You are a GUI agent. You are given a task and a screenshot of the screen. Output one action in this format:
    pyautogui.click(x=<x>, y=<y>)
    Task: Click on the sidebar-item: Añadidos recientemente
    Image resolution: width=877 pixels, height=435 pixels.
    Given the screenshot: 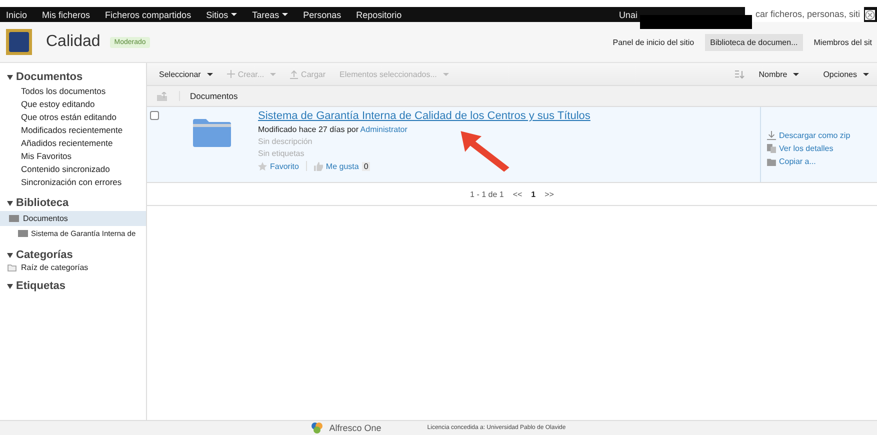 What is the action you would take?
    pyautogui.click(x=73, y=143)
    